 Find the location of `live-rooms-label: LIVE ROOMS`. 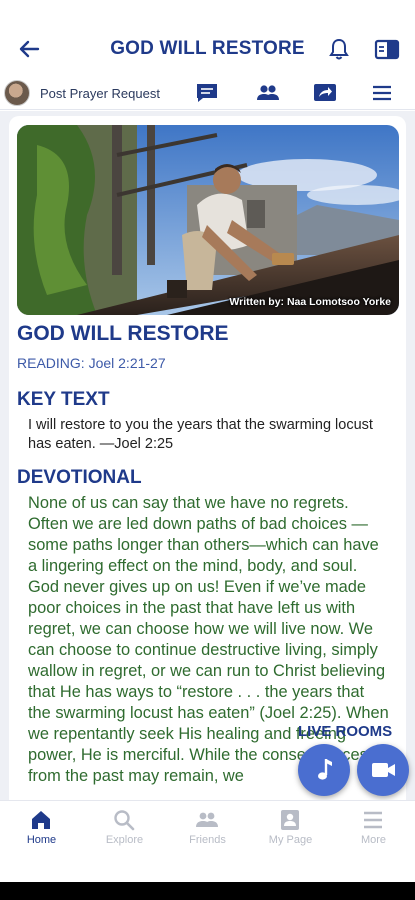

live-rooms-label: LIVE ROOMS is located at coordinates (345, 731).